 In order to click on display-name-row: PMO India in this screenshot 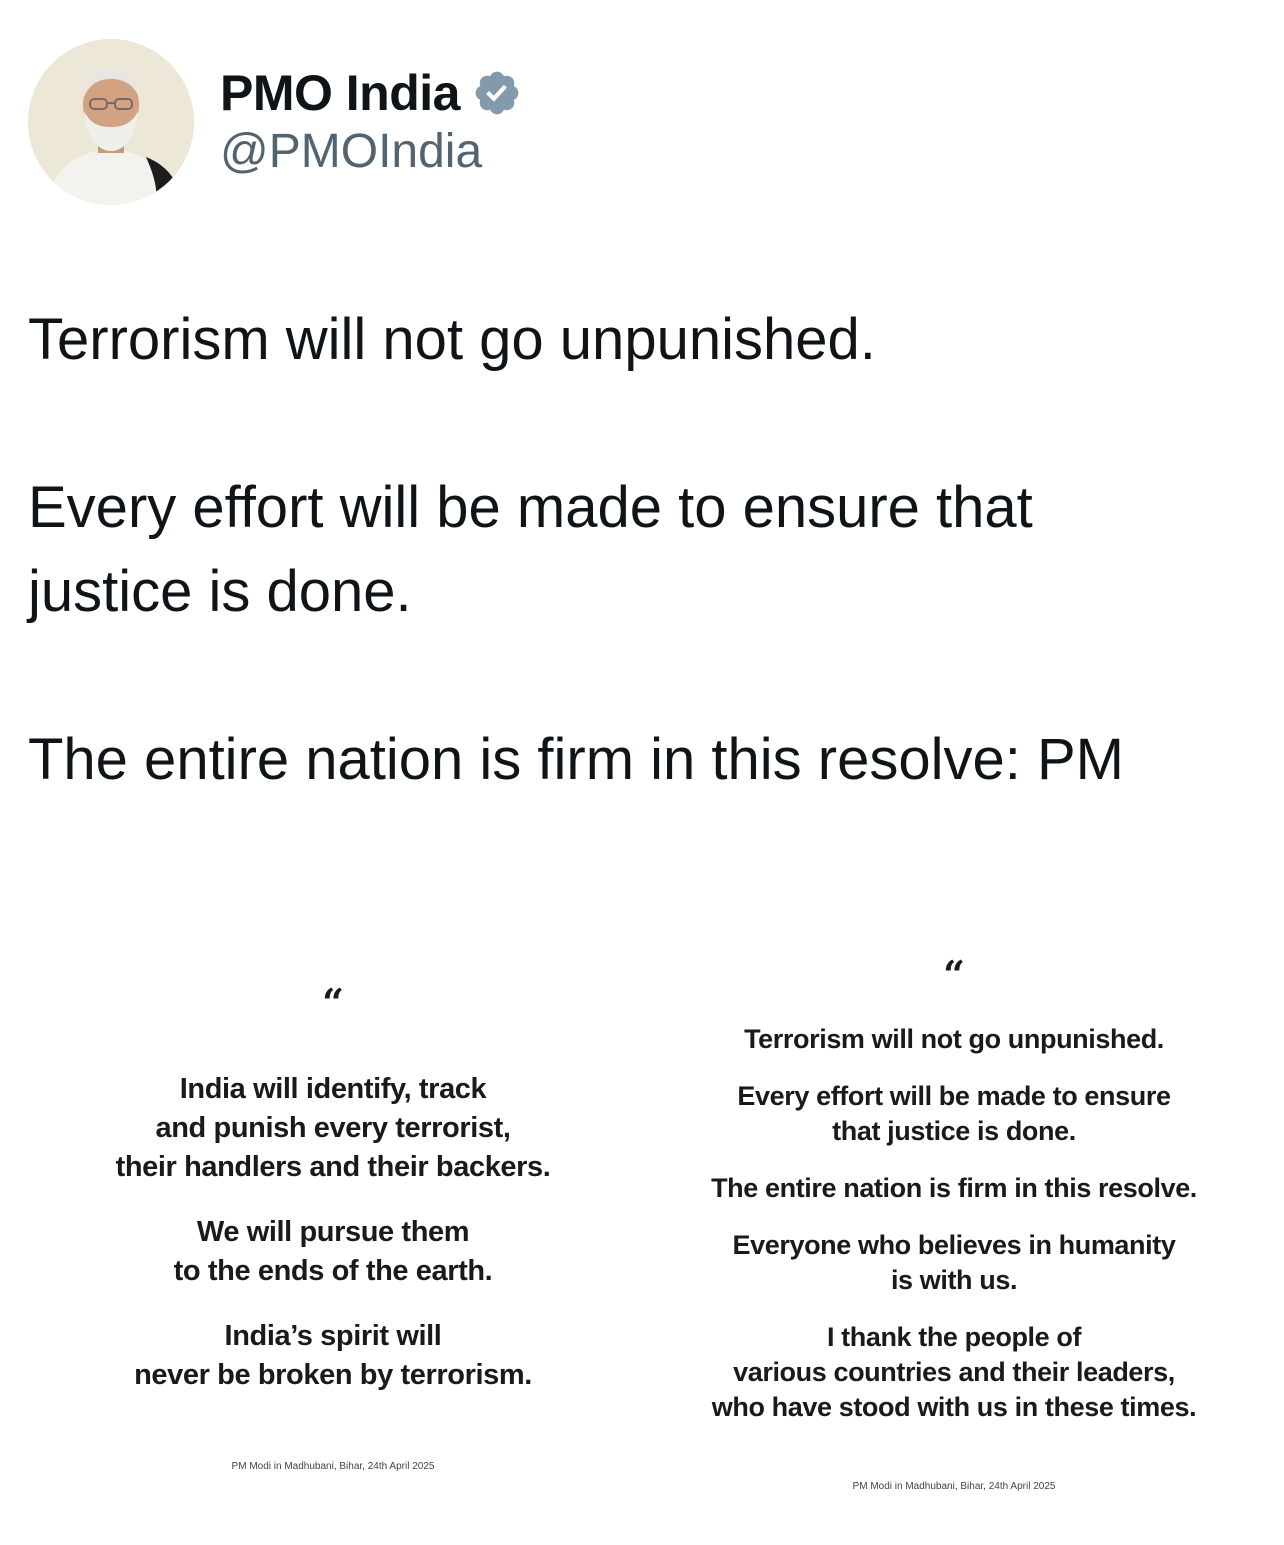, I will do `click(371, 93)`.